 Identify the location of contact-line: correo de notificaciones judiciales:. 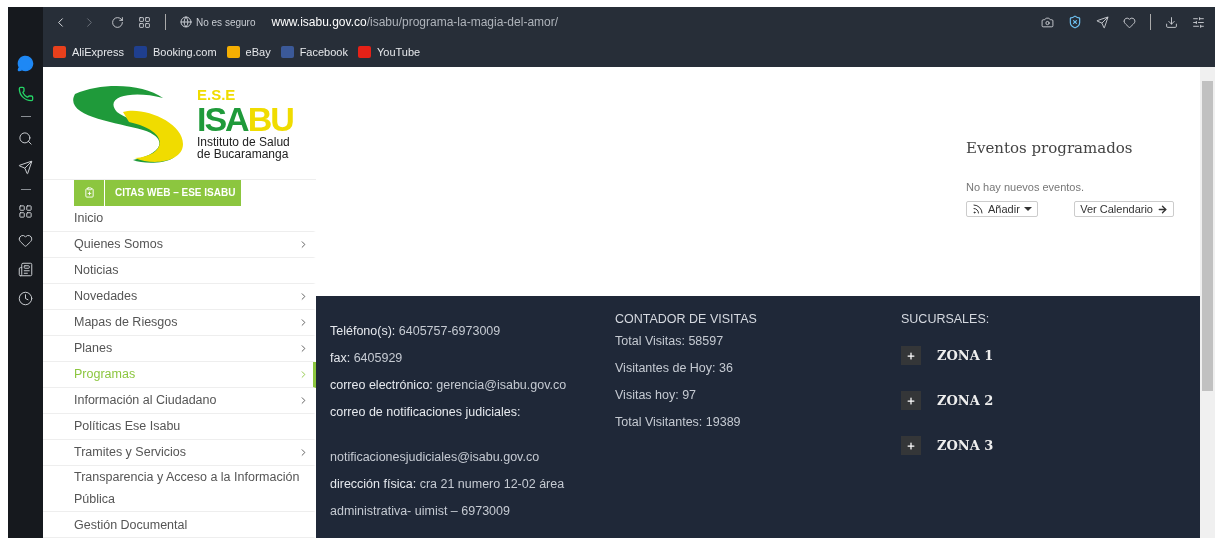
(426, 412).